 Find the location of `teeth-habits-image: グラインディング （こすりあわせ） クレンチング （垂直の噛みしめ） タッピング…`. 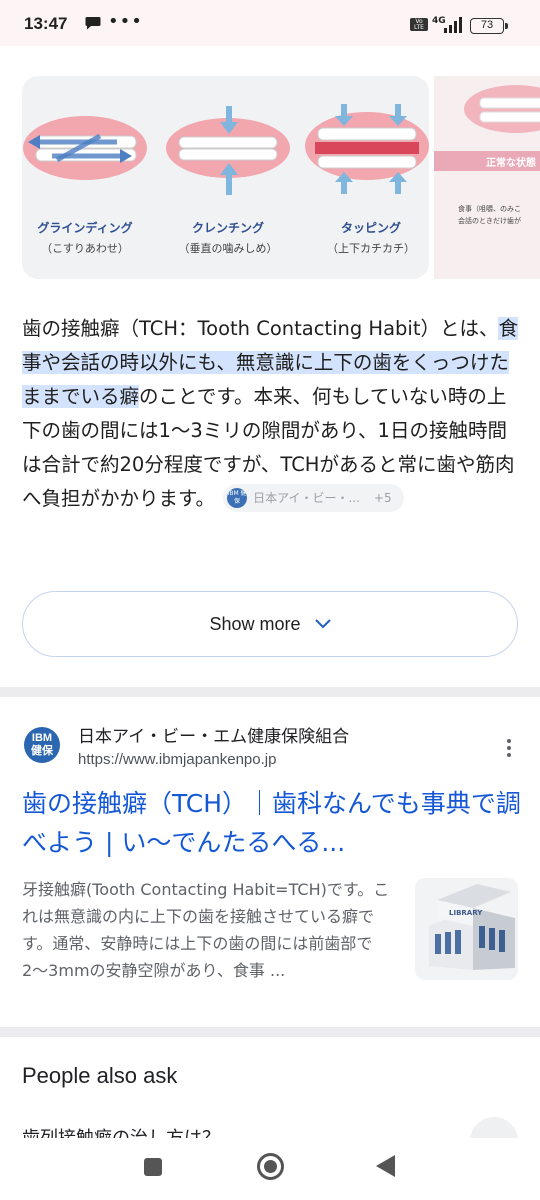

teeth-habits-image: グラインディング （こすりあわせ） クレンチング （垂直の噛みしめ） タッピング… is located at coordinates (225, 177).